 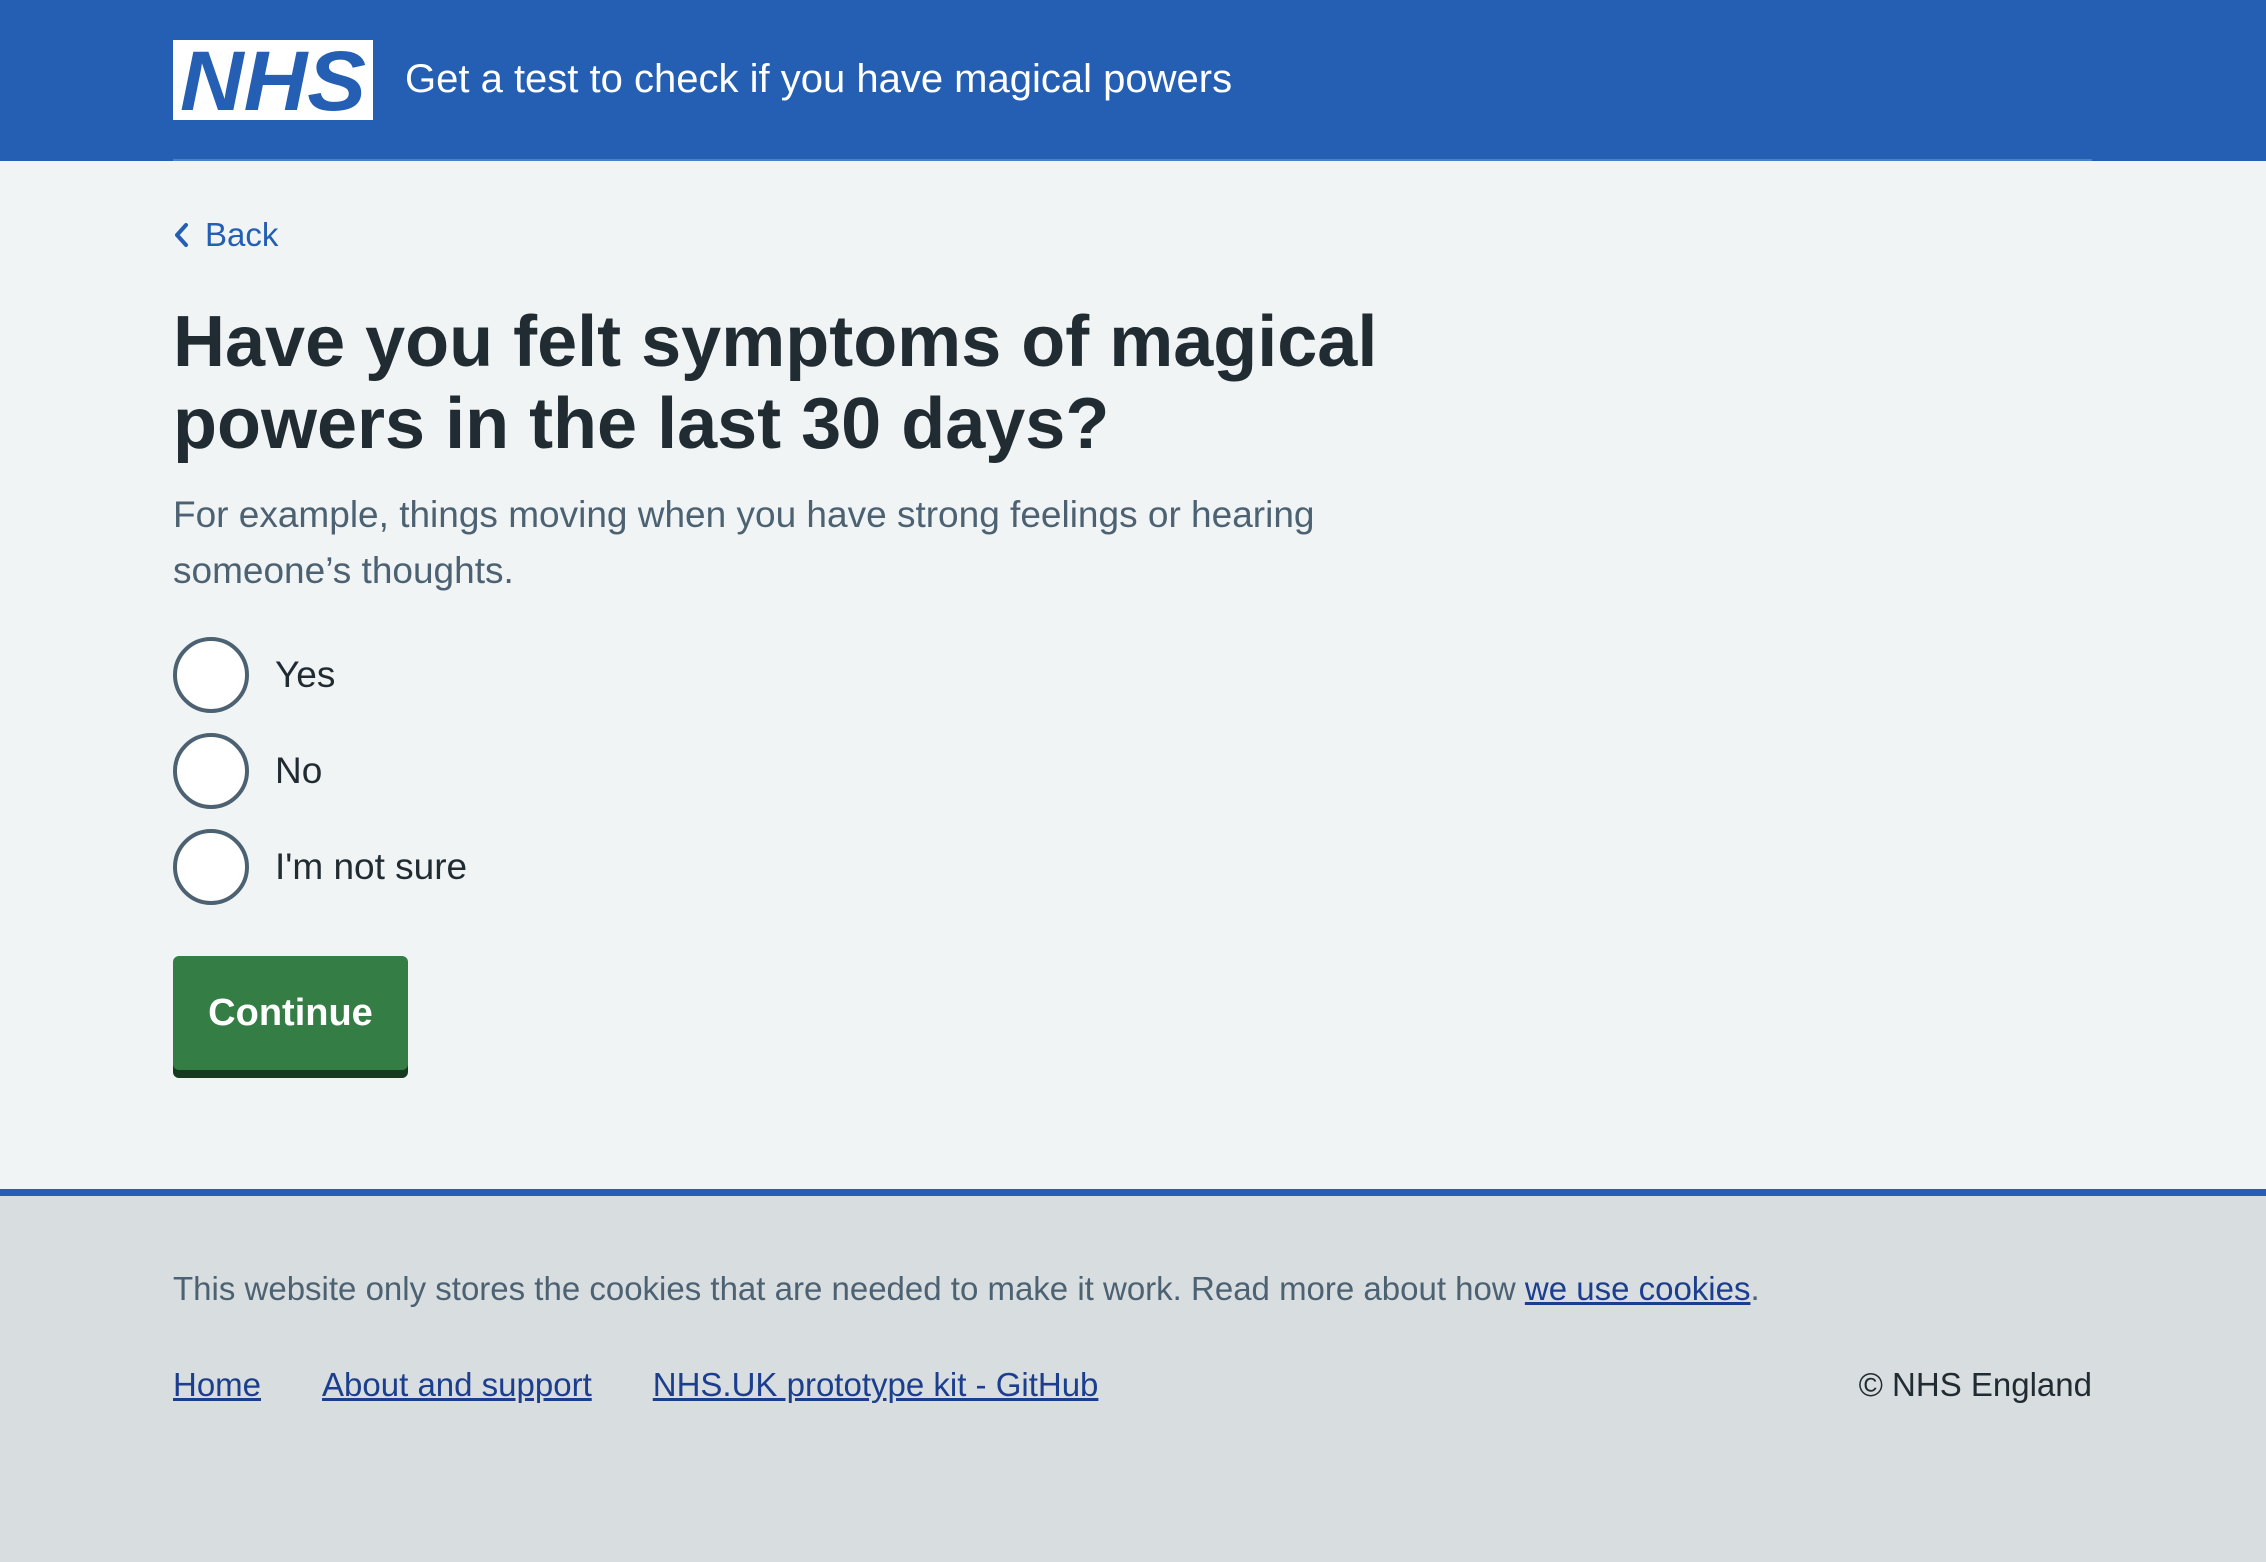 I want to click on footer-link-home: Home, so click(x=217, y=1384).